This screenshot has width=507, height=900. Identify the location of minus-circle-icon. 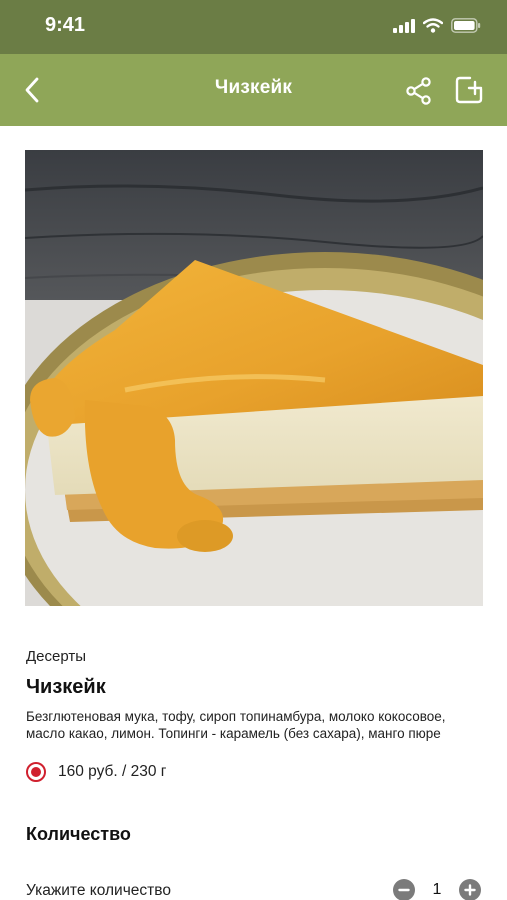
(404, 890).